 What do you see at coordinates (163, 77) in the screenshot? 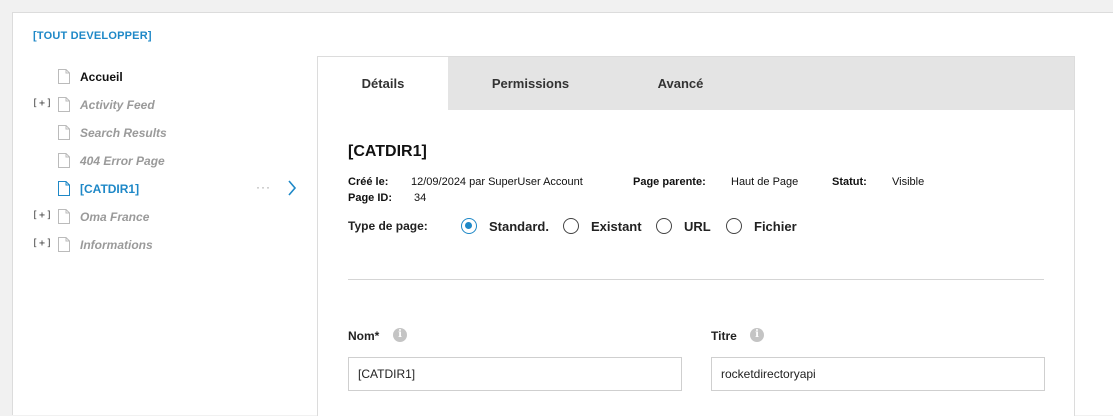
I see `tree-item-accueil: Accueil` at bounding box center [163, 77].